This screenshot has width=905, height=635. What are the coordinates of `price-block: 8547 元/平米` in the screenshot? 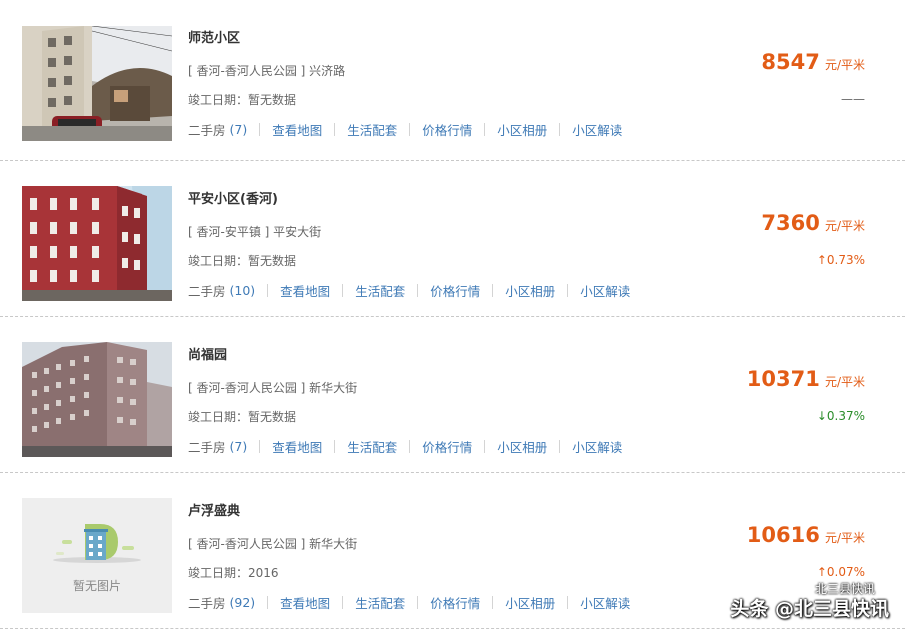 It's located at (813, 62).